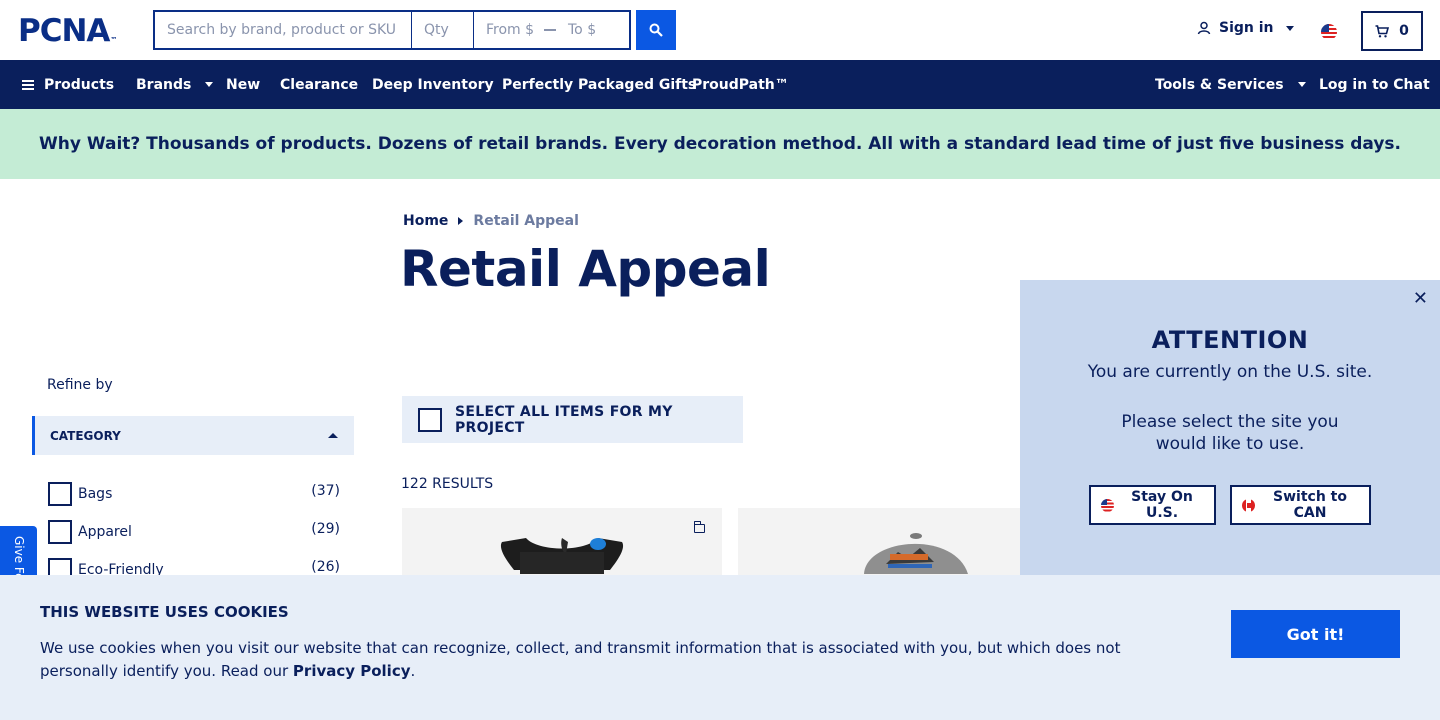 The height and width of the screenshot is (720, 1440). I want to click on filter-bags: Bags (37), so click(194, 494).